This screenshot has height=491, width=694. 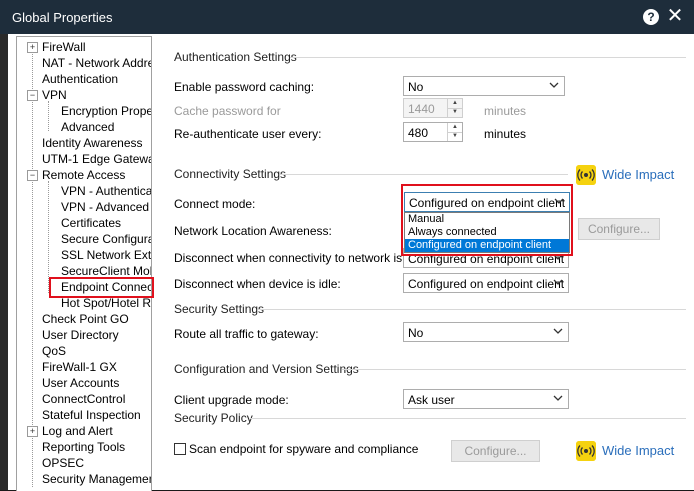 What do you see at coordinates (213, 418) in the screenshot?
I see `security-policy-title: Security Policy` at bounding box center [213, 418].